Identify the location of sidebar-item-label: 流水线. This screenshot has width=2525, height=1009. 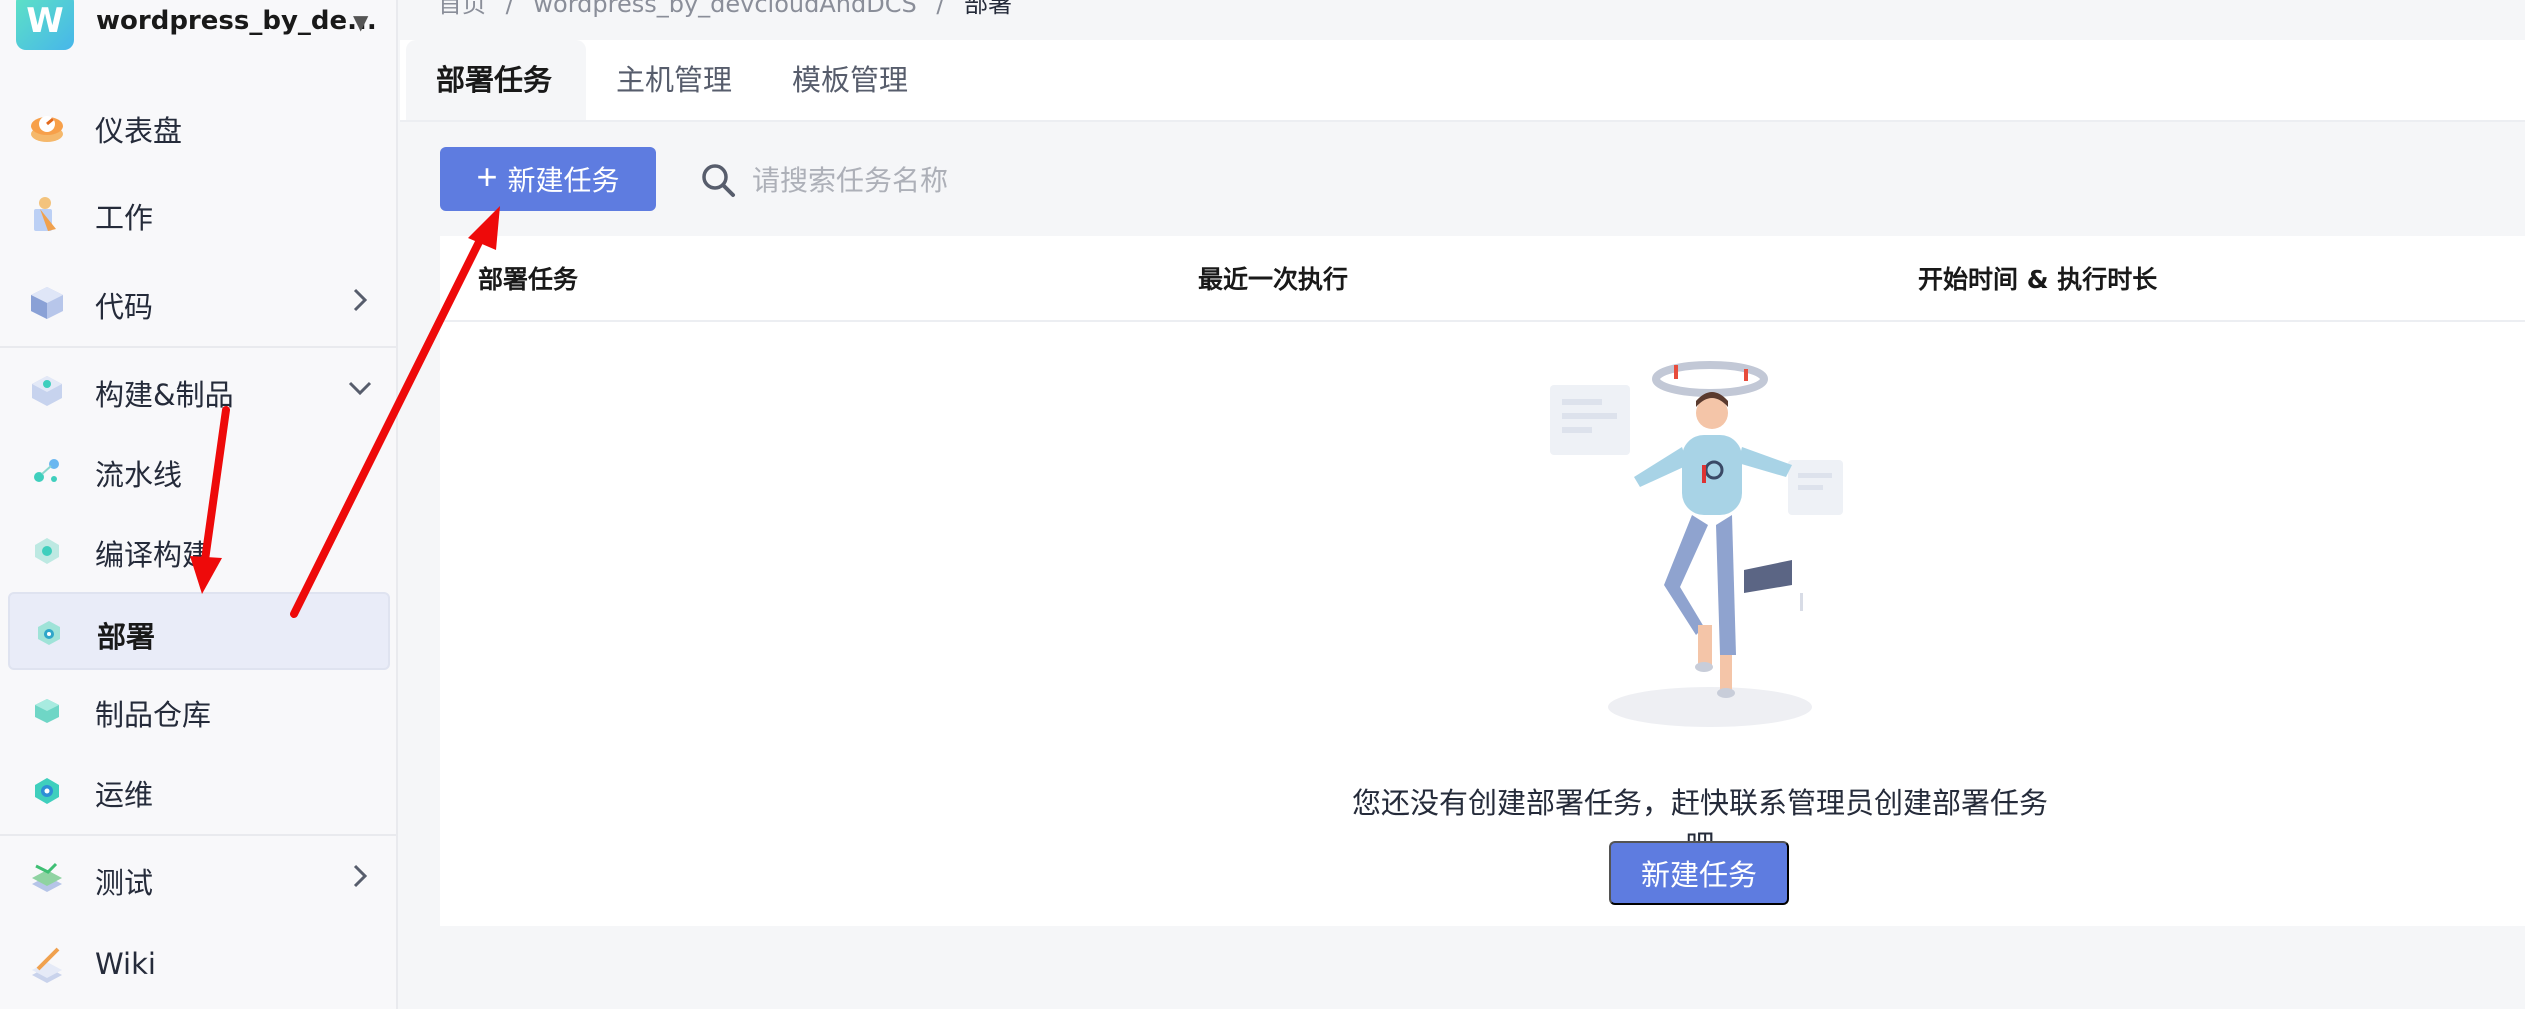
(139, 475).